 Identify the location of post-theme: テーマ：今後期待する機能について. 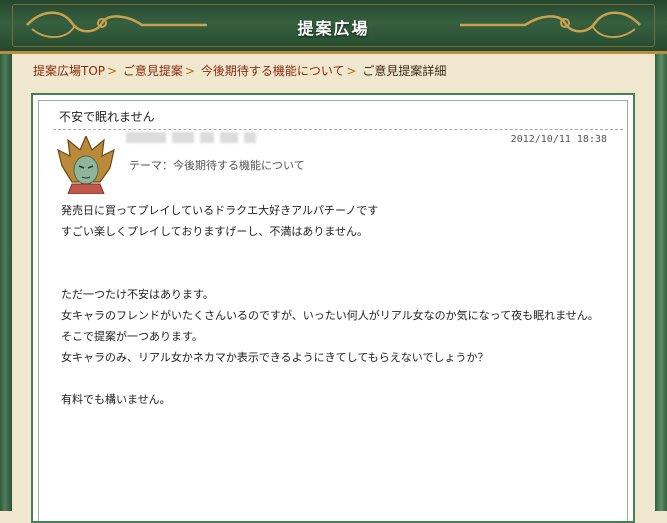
(217, 165).